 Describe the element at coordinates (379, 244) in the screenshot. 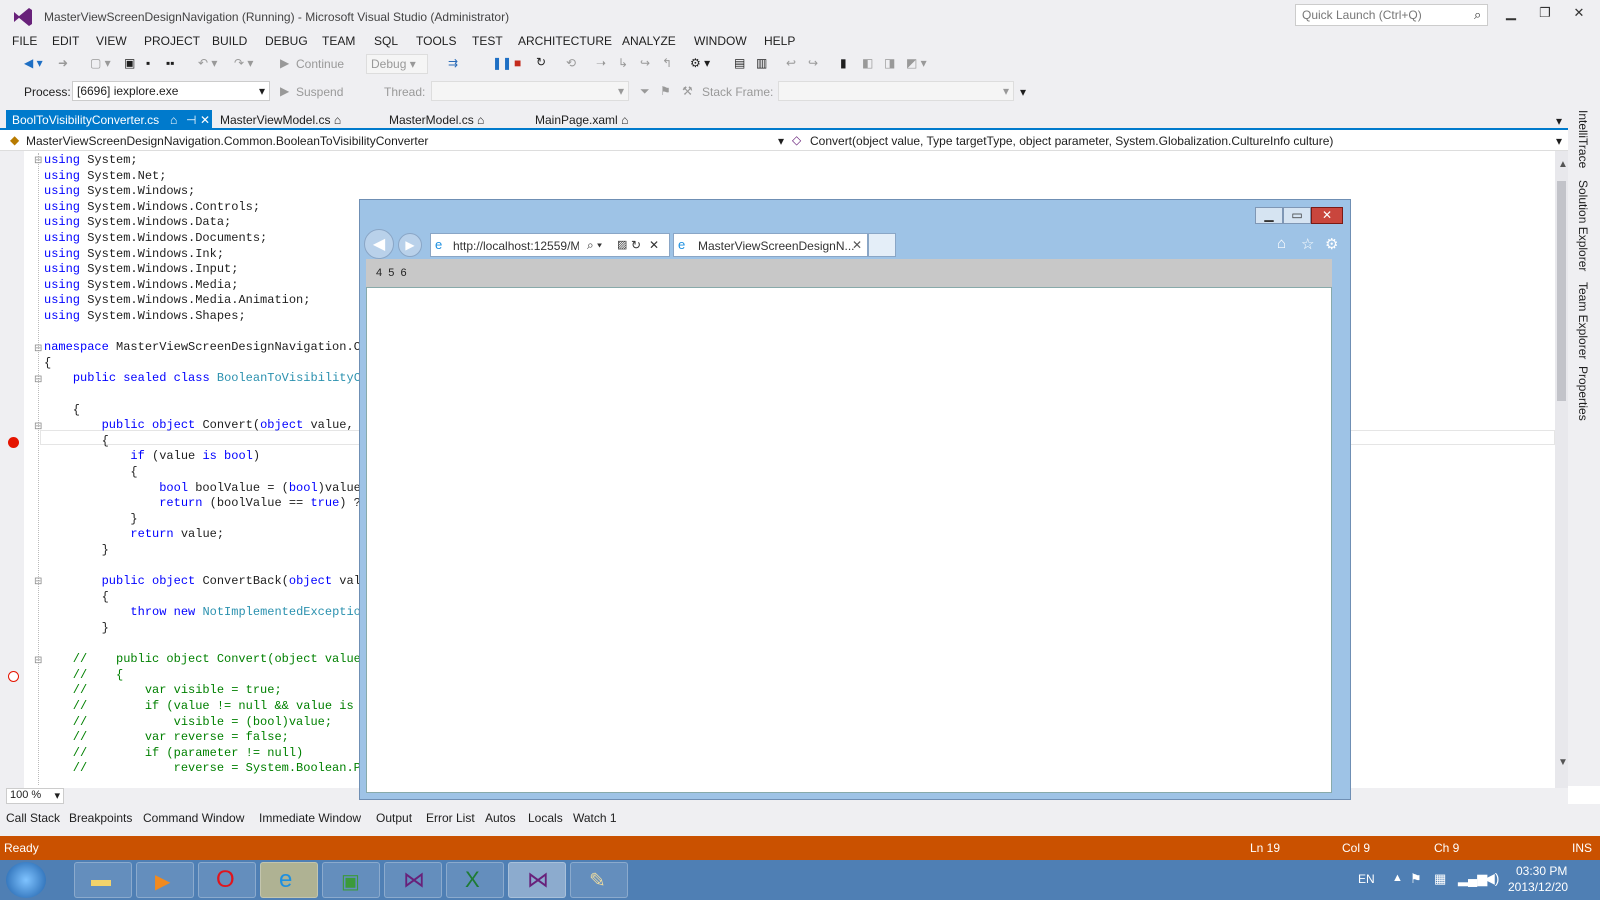

I see `ie-back-button: ◀` at that location.